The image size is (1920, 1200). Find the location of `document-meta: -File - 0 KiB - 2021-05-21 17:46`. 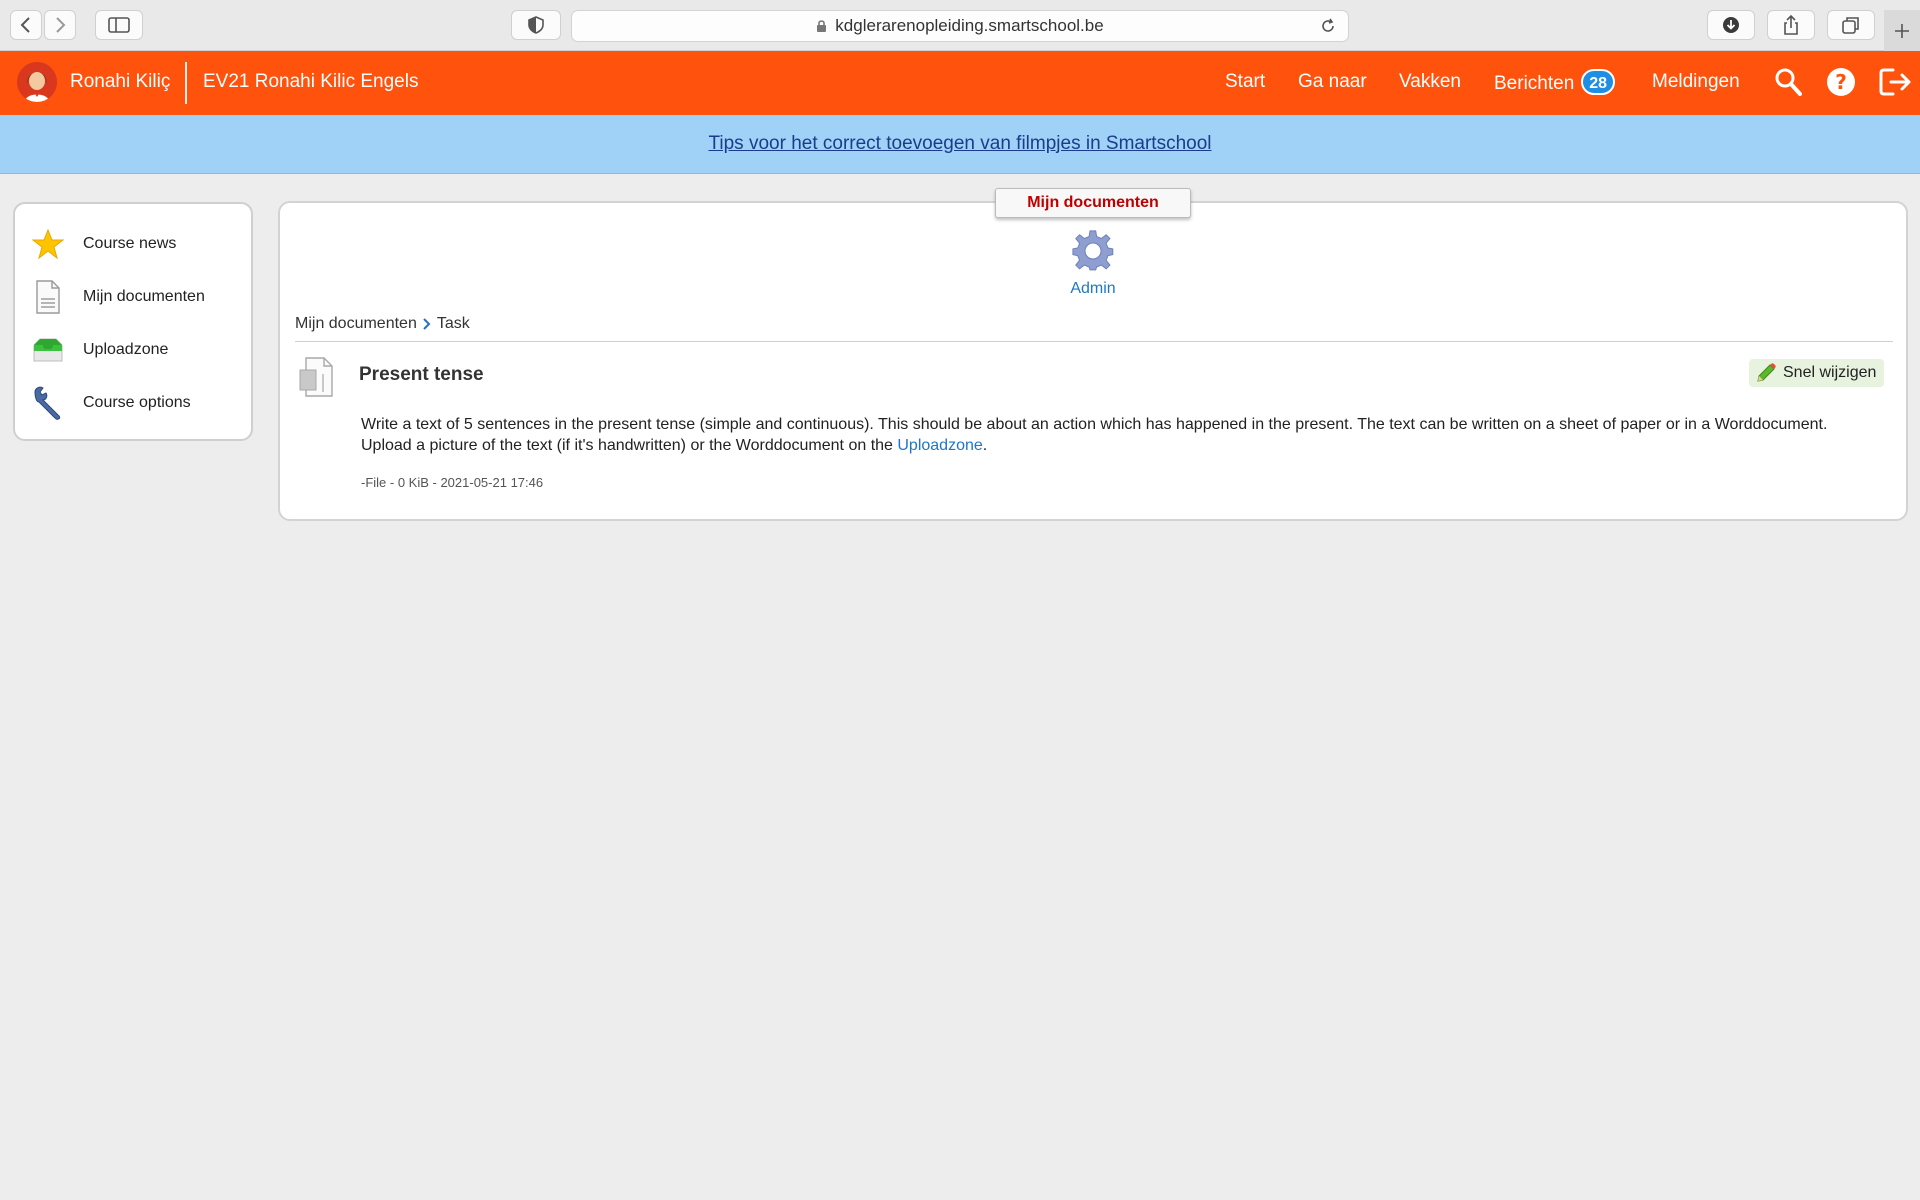

document-meta: -File - 0 KiB - 2021-05-21 17:46 is located at coordinates (452, 482).